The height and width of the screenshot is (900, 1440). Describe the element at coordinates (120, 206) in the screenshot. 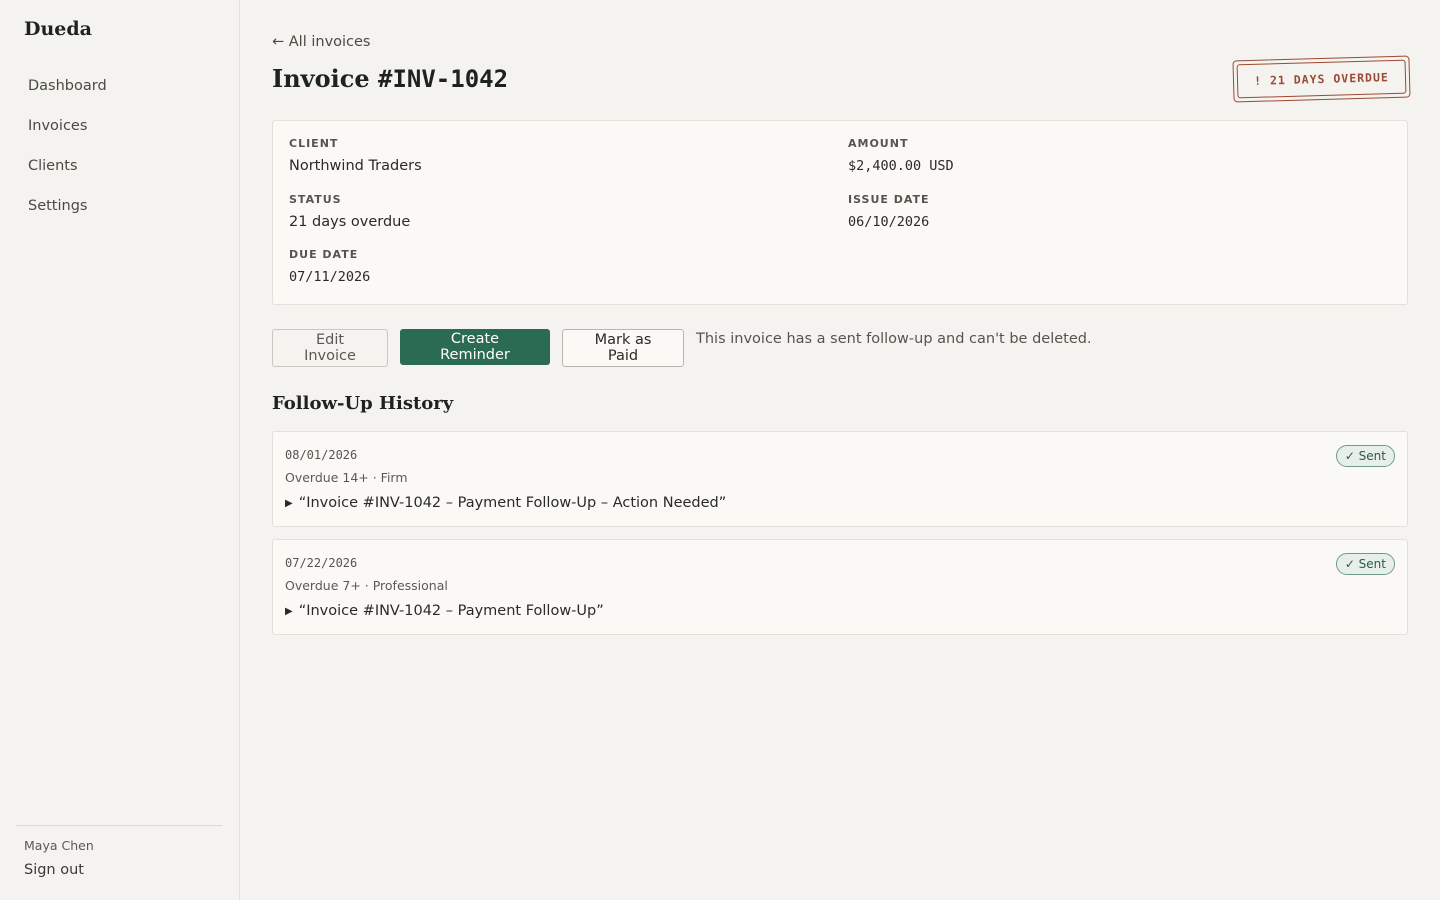

I see `sidebar-item-settings: Settings` at that location.